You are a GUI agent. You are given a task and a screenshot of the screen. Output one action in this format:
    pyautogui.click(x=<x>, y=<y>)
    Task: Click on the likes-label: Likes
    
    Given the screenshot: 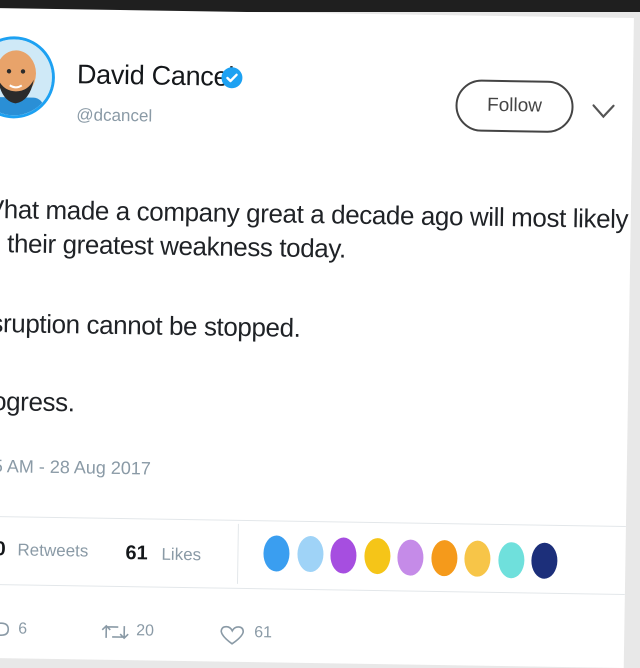 What is the action you would take?
    pyautogui.click(x=181, y=555)
    